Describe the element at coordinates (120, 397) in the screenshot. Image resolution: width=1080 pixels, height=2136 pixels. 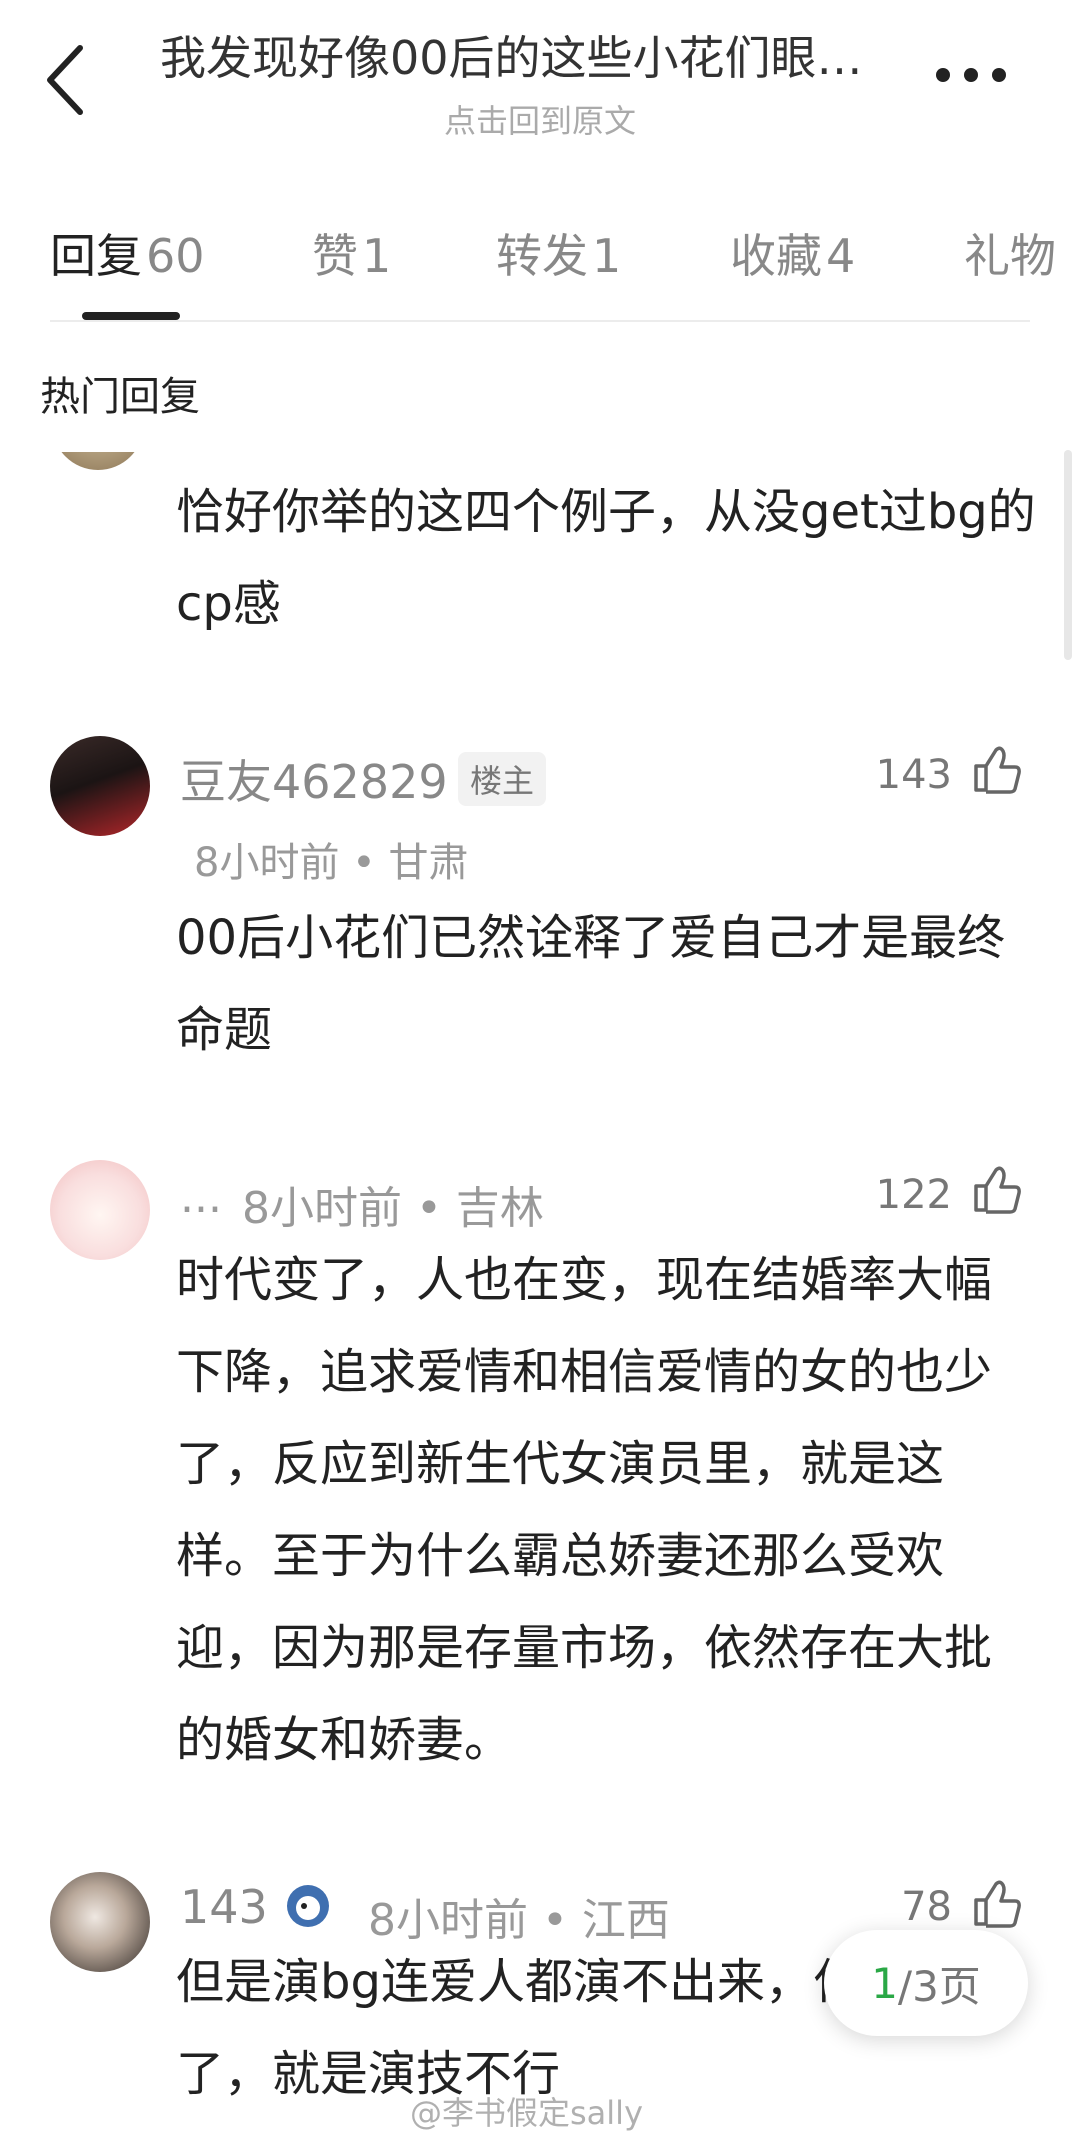
I see `hot-replies-heading: 热门回复` at that location.